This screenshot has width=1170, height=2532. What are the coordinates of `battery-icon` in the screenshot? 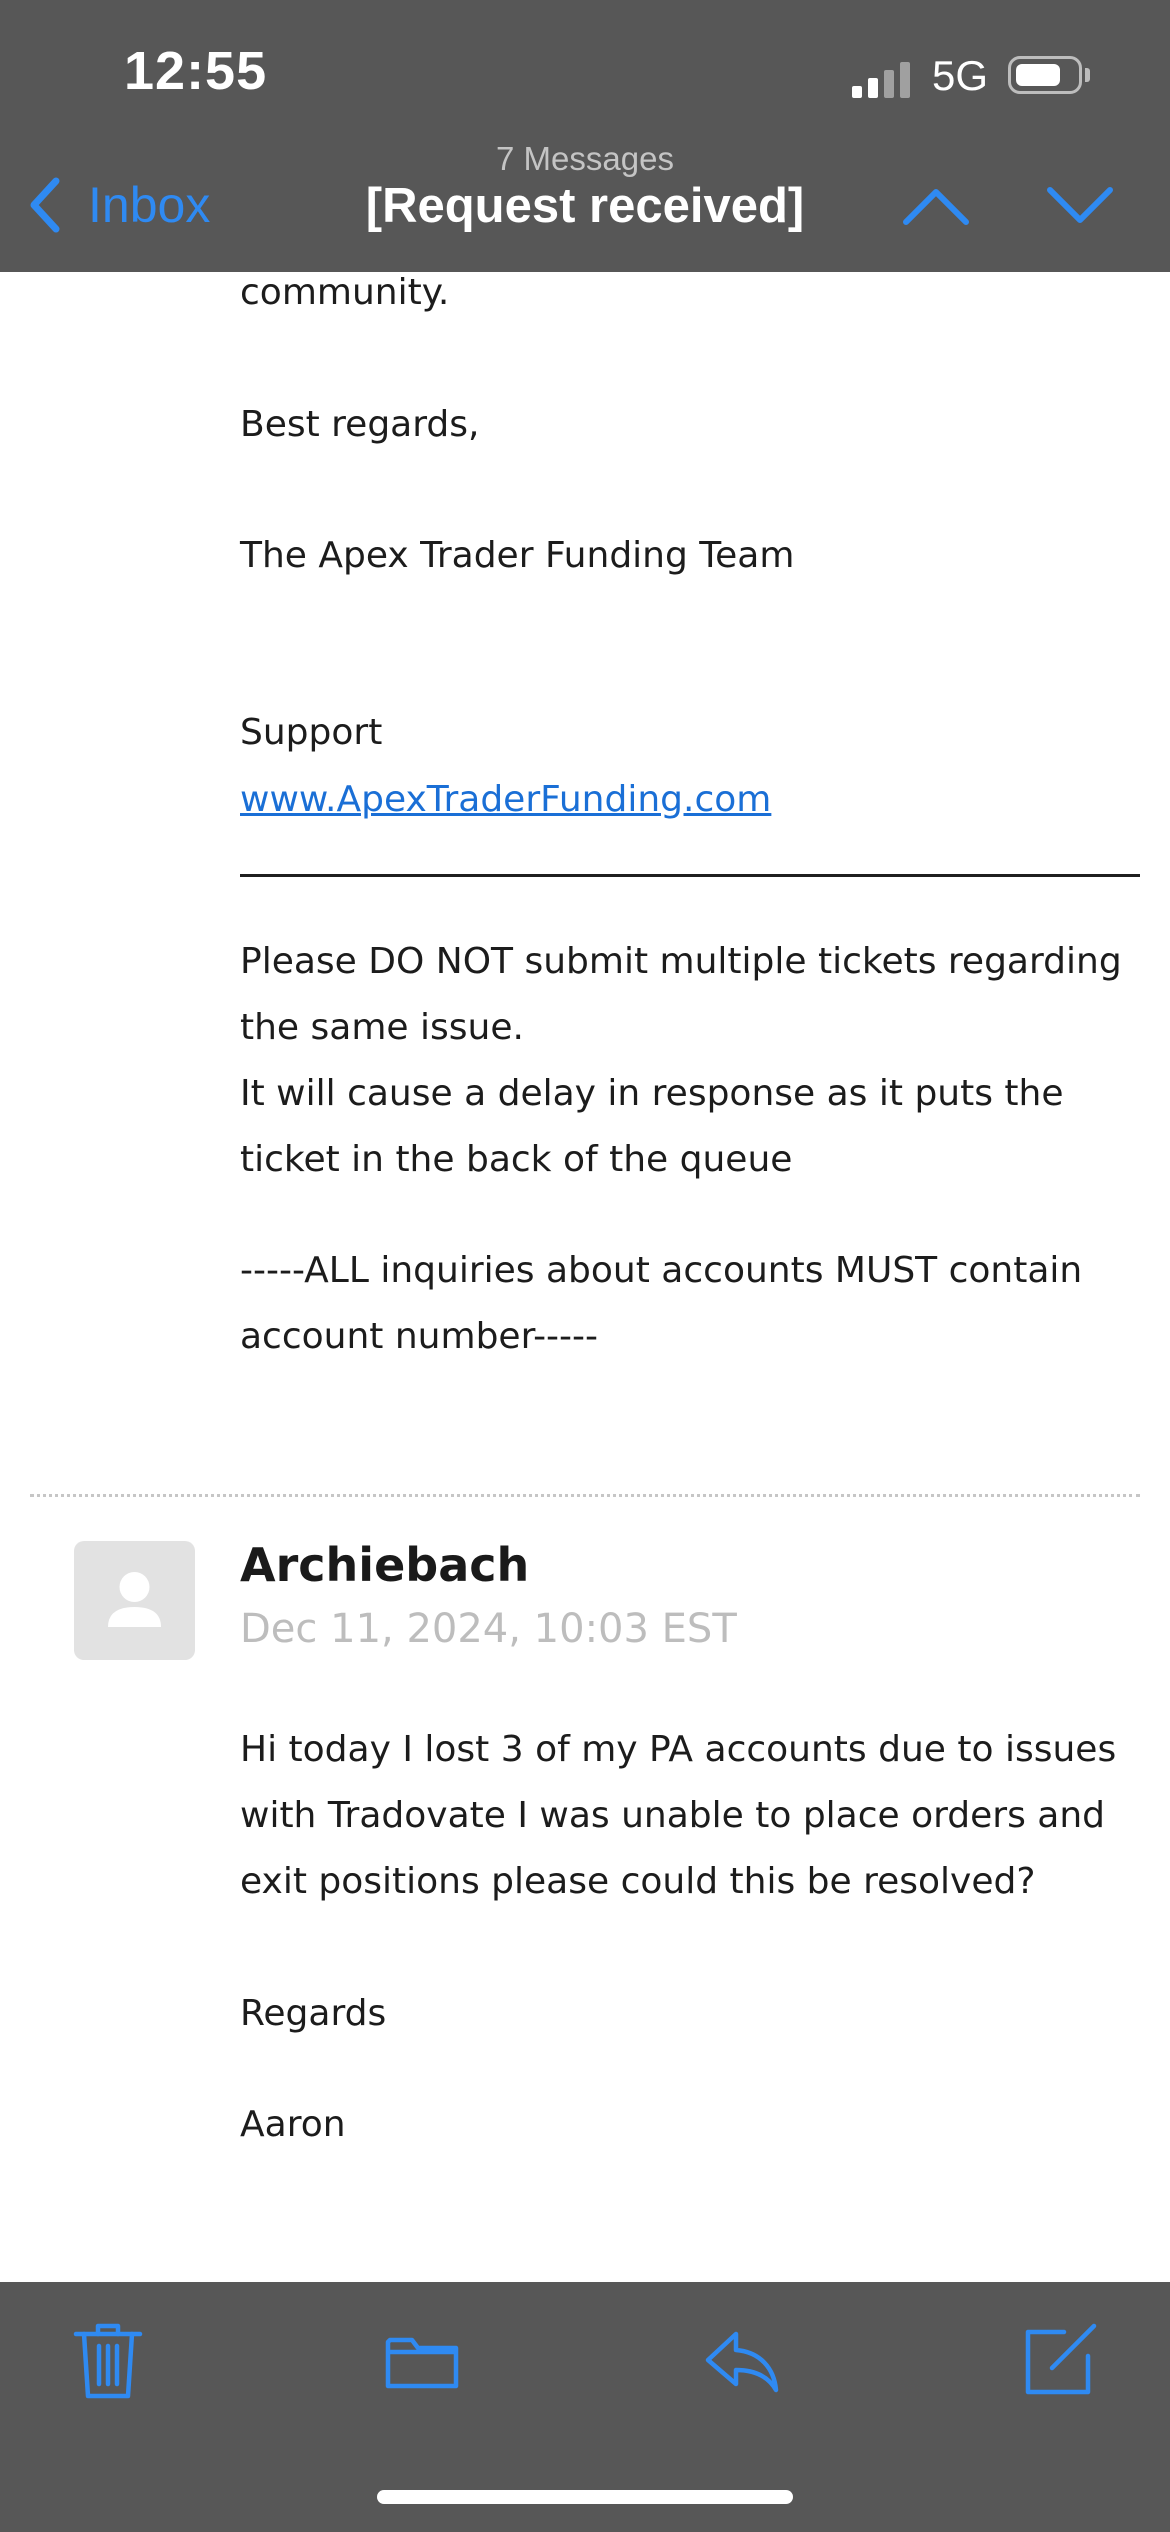 It's located at (1045, 75).